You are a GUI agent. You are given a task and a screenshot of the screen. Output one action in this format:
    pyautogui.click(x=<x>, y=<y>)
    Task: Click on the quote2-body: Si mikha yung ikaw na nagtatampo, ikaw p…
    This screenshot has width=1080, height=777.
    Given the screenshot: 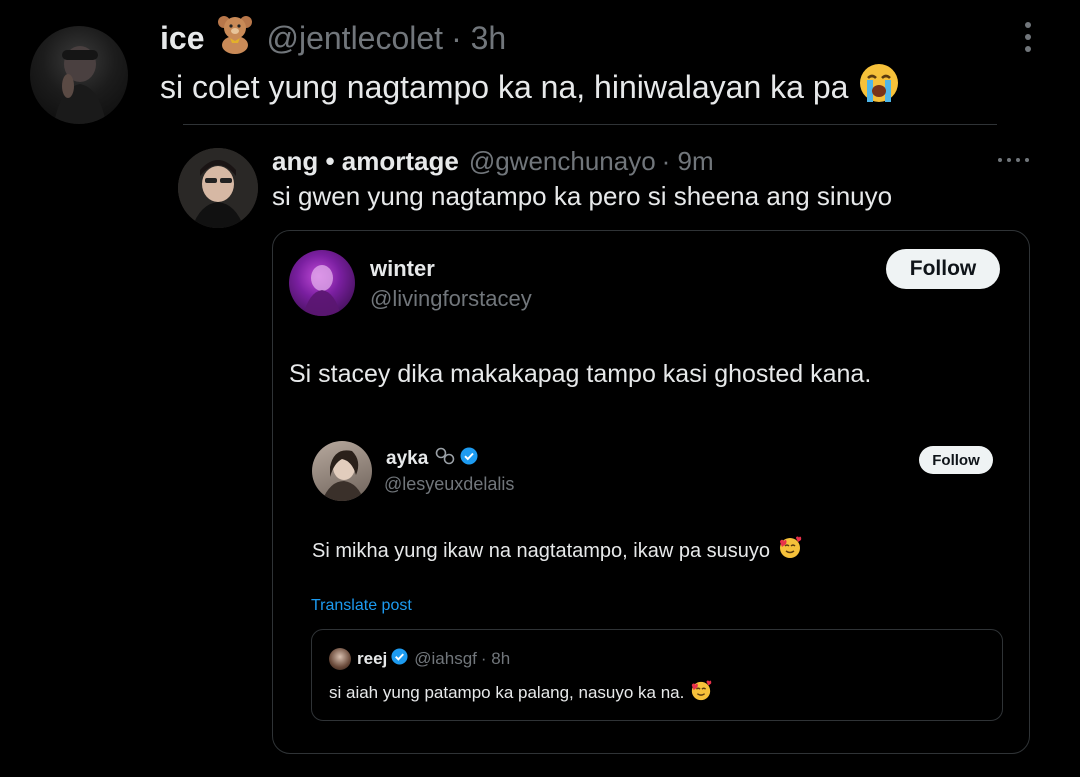 What is the action you would take?
    pyautogui.click(x=557, y=551)
    